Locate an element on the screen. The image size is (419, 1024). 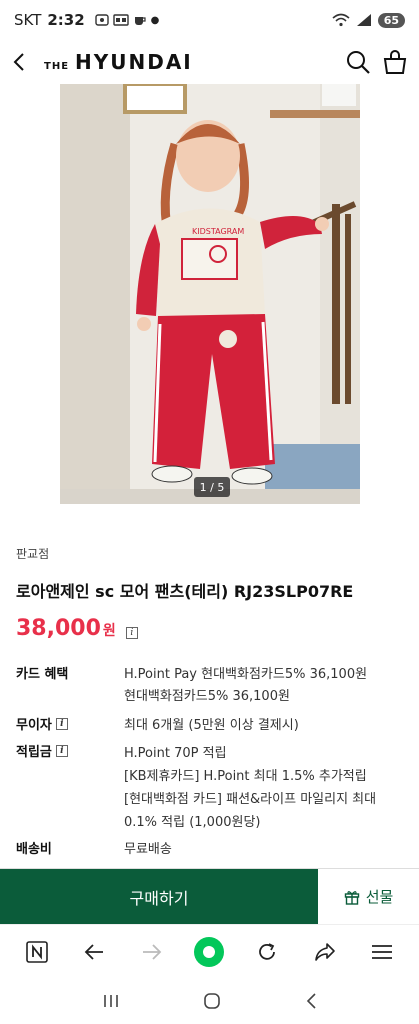
detail-label: 배송비 is located at coordinates (34, 849).